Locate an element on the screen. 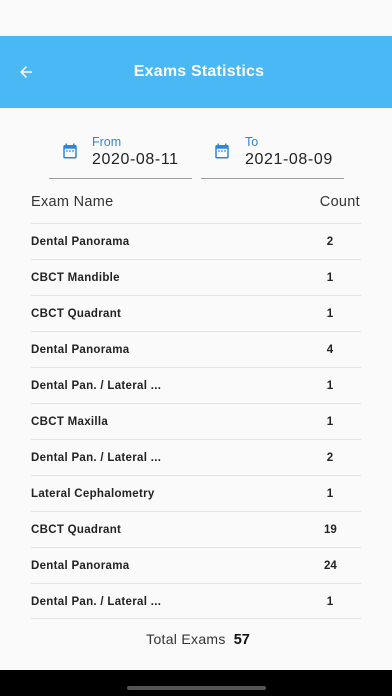 The width and height of the screenshot is (392, 696). exam-name: Lateral Cephalometry is located at coordinates (93, 494).